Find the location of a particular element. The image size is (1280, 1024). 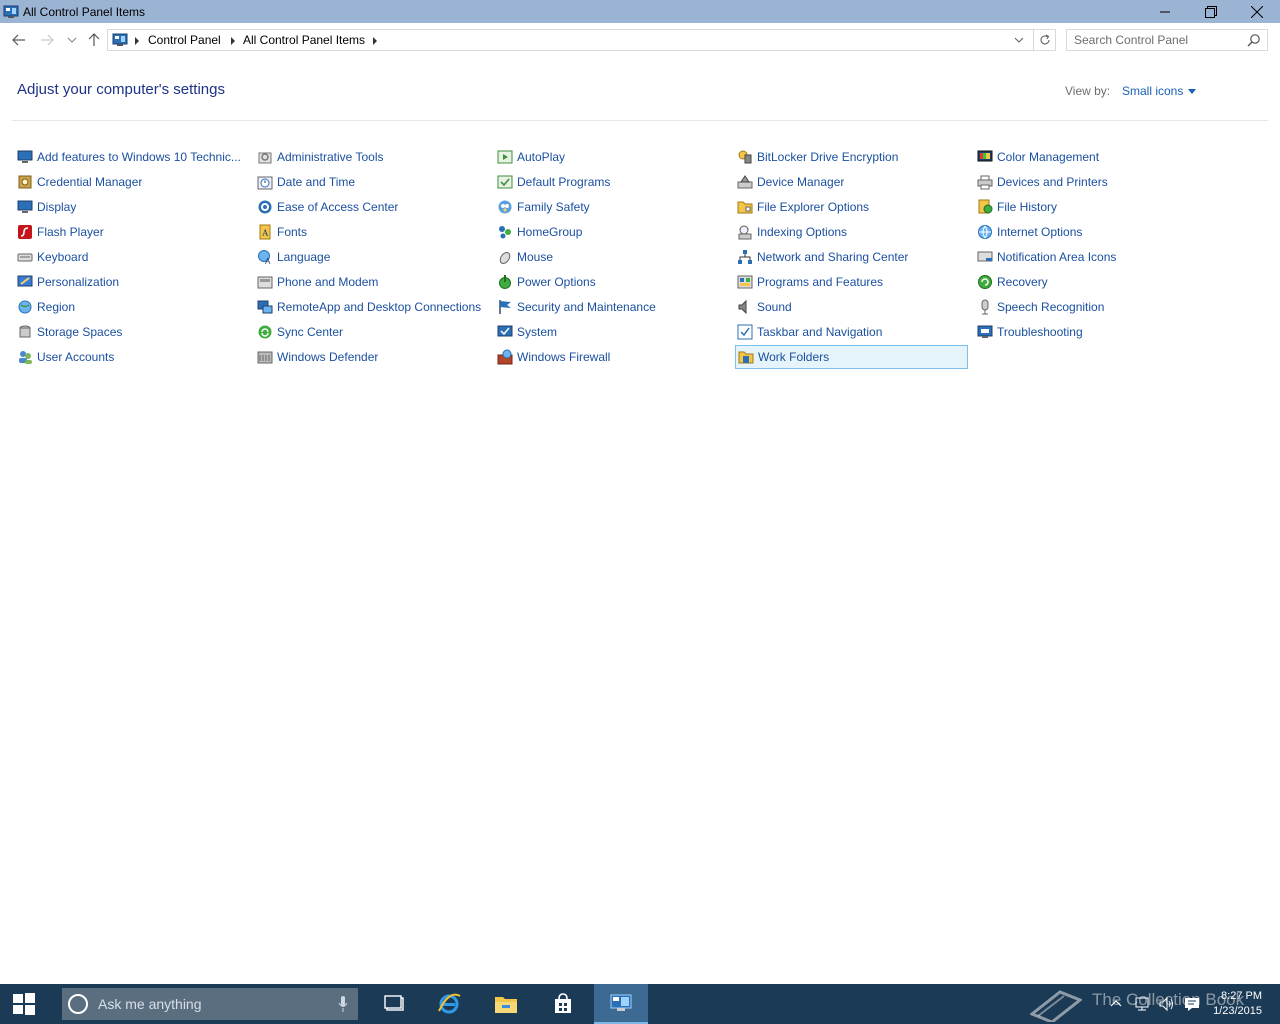

task-view-button is located at coordinates (395, 1004).